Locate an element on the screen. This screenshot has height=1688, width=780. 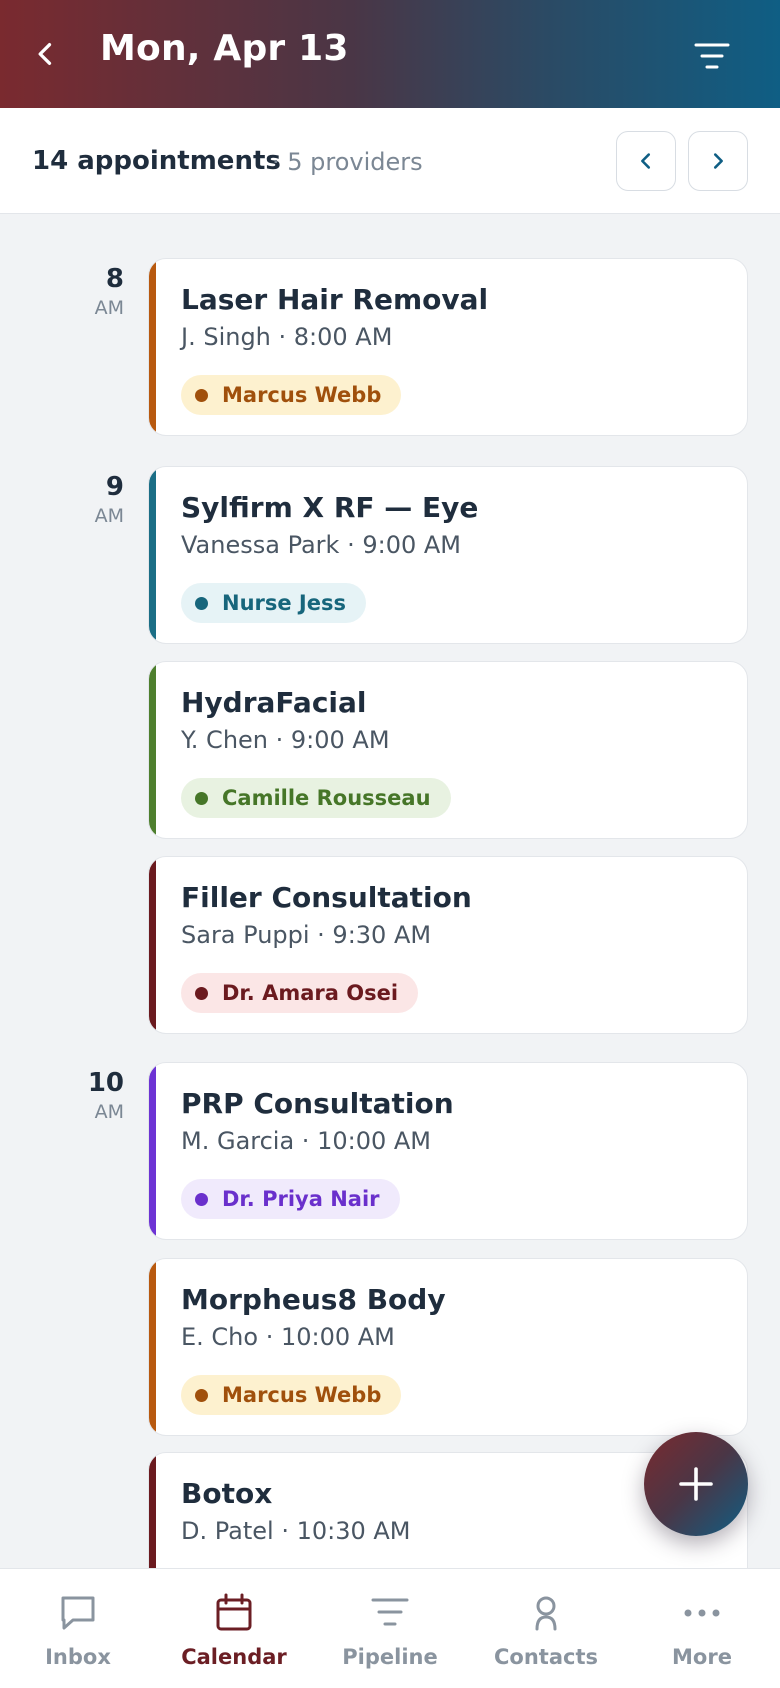
plus-icon is located at coordinates (696, 1484).